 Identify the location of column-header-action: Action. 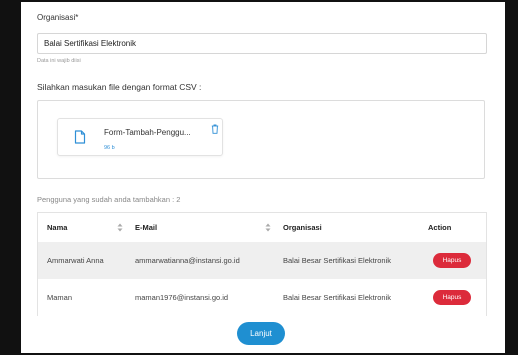
(440, 227).